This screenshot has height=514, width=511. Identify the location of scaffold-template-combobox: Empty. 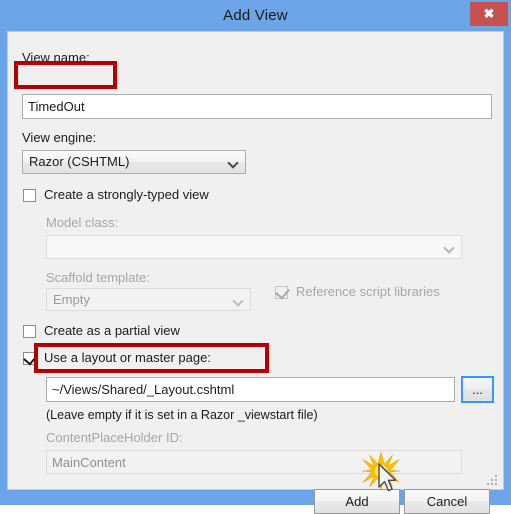
(148, 299).